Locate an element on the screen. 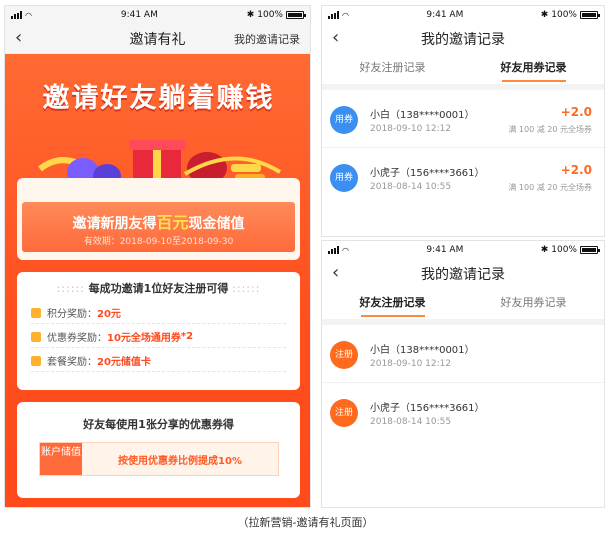 The width and height of the screenshot is (611, 541). banner-highlight: 百元 is located at coordinates (172, 222).